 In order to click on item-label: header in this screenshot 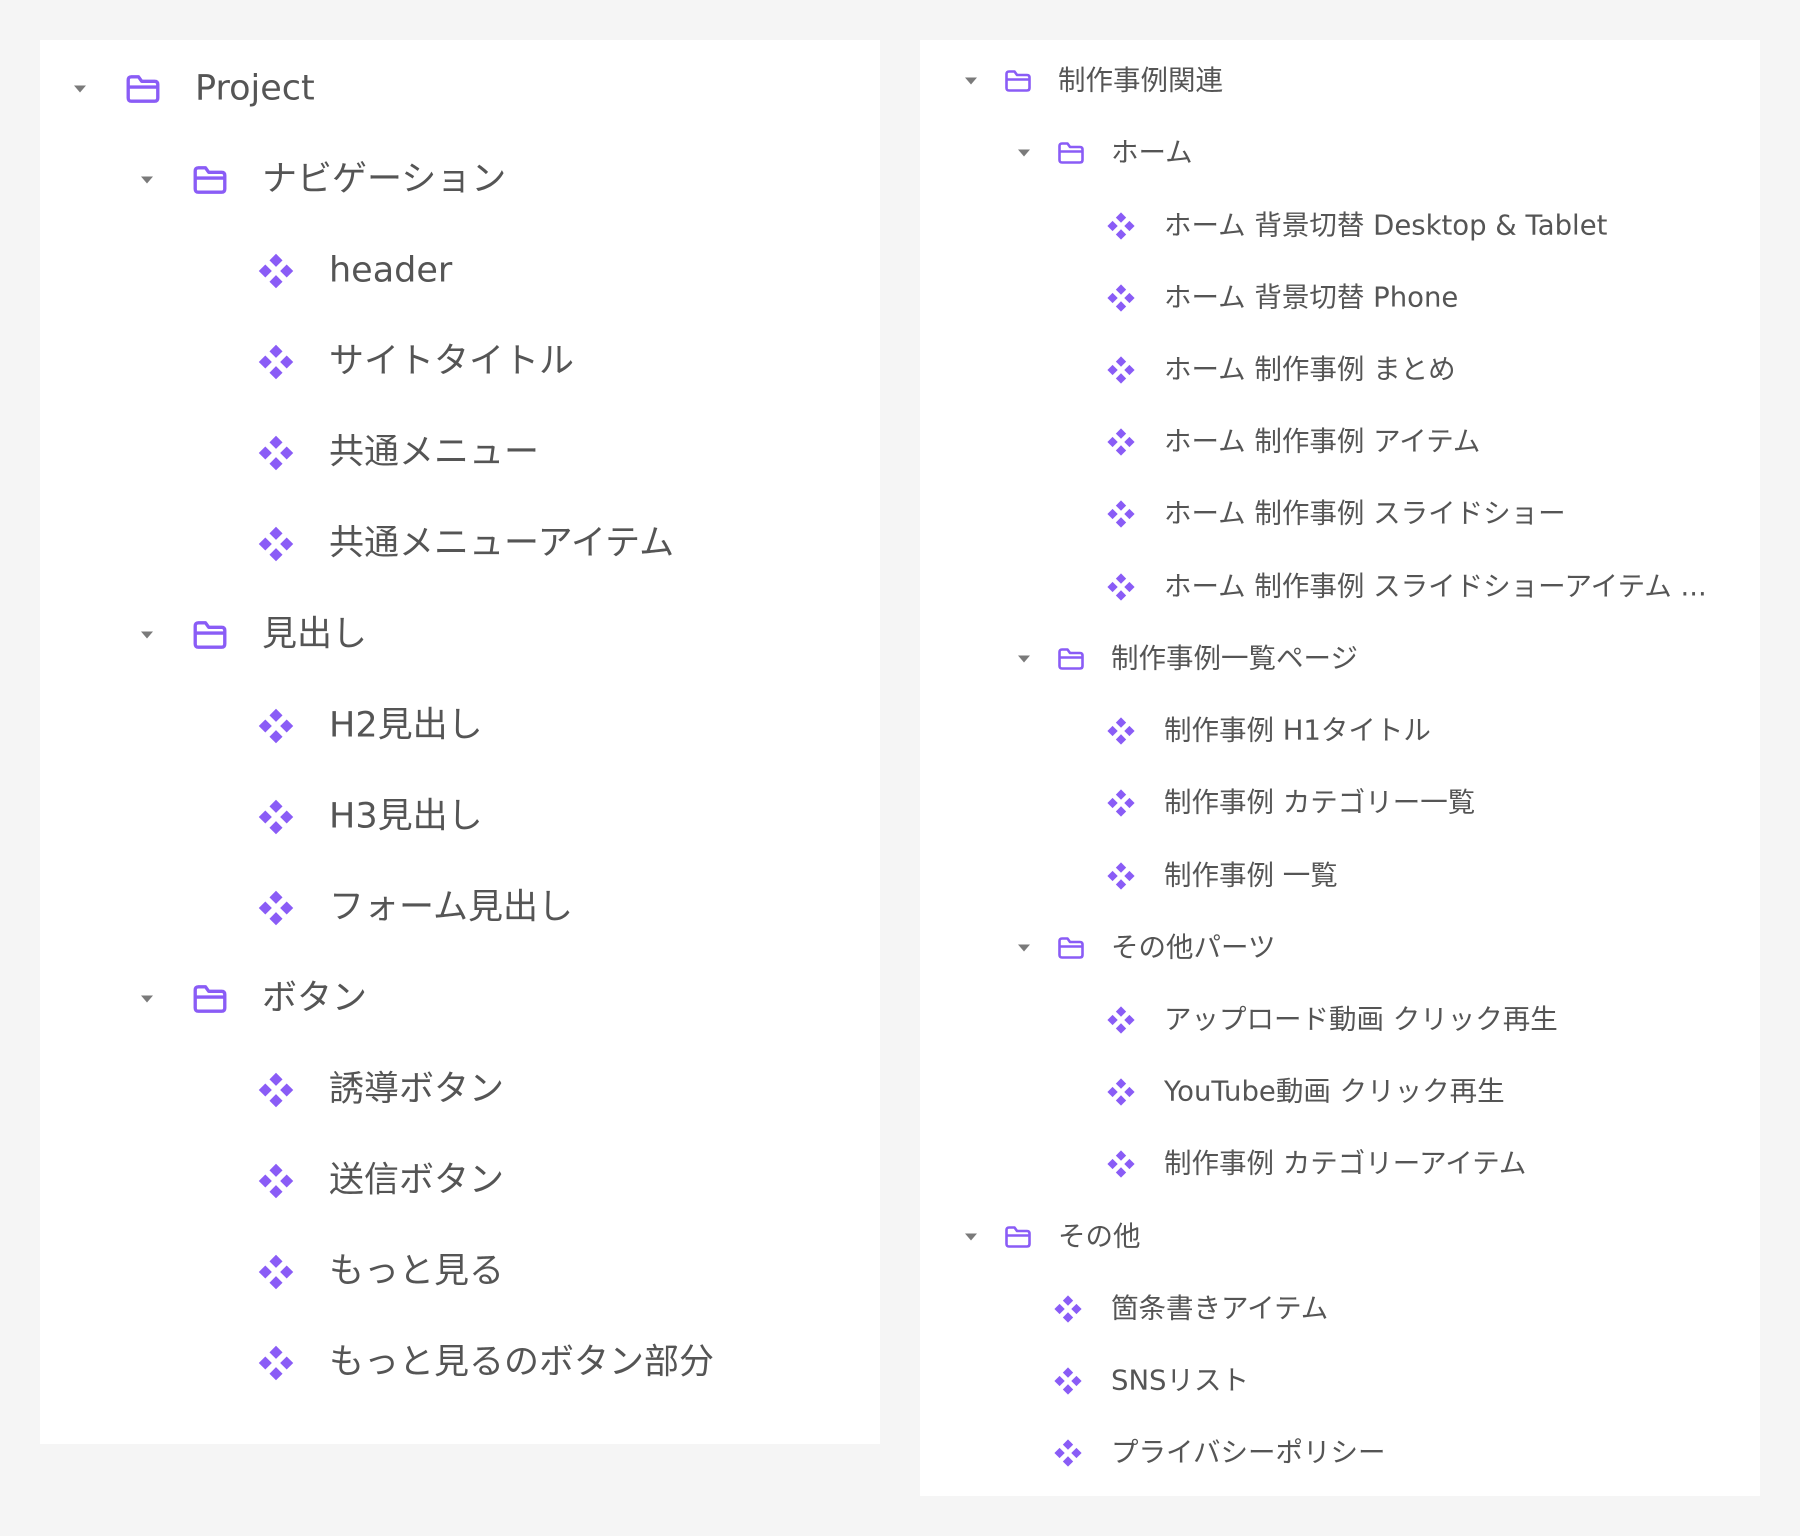, I will do `click(391, 270)`.